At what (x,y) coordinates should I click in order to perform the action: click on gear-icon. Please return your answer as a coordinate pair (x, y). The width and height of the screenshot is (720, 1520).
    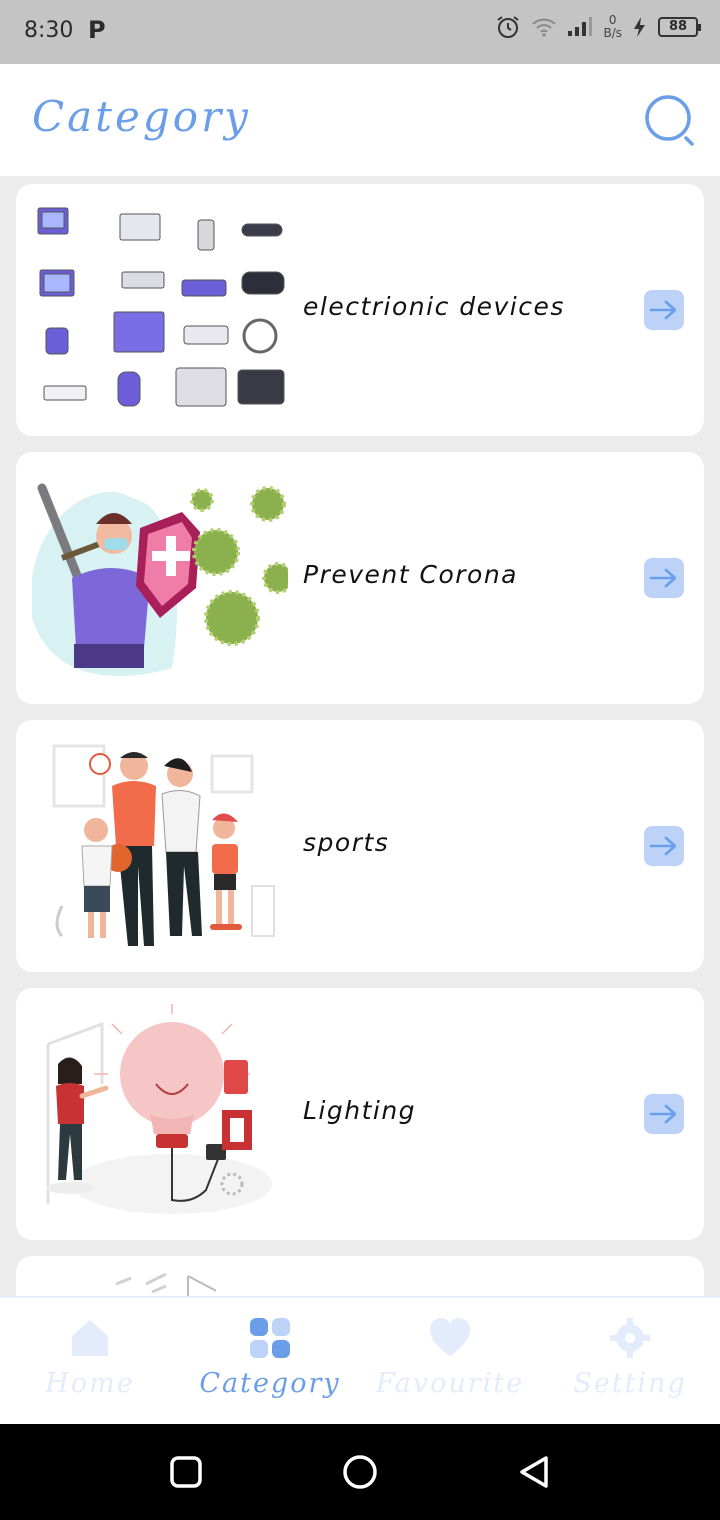
    Looking at the image, I should click on (630, 1338).